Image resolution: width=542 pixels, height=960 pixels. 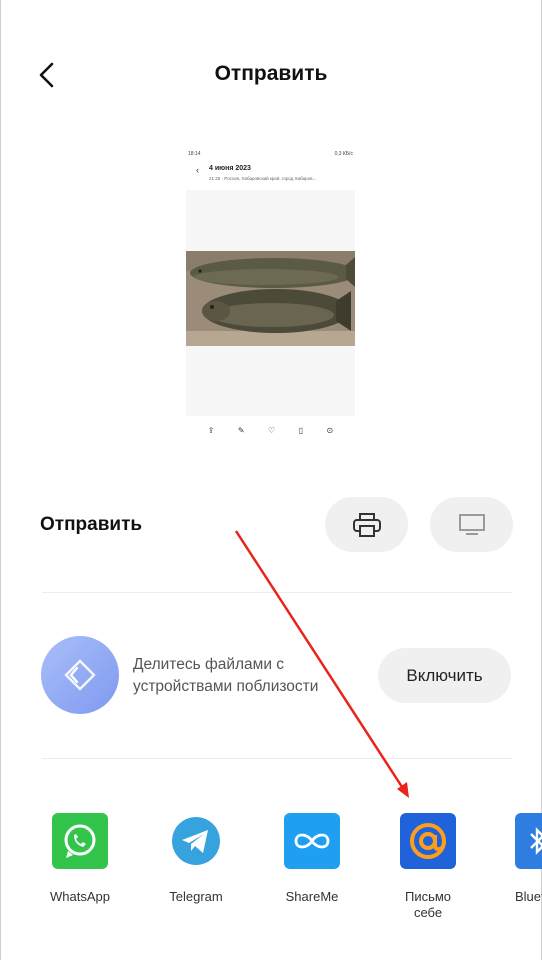 I want to click on app-bluetooth: Bluetooth, so click(x=528, y=859).